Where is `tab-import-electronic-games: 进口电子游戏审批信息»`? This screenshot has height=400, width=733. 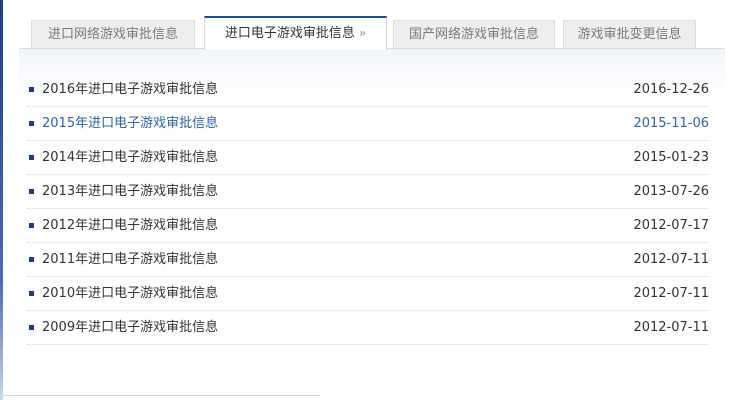
tab-import-electronic-games: 进口电子游戏审批信息» is located at coordinates (295, 33).